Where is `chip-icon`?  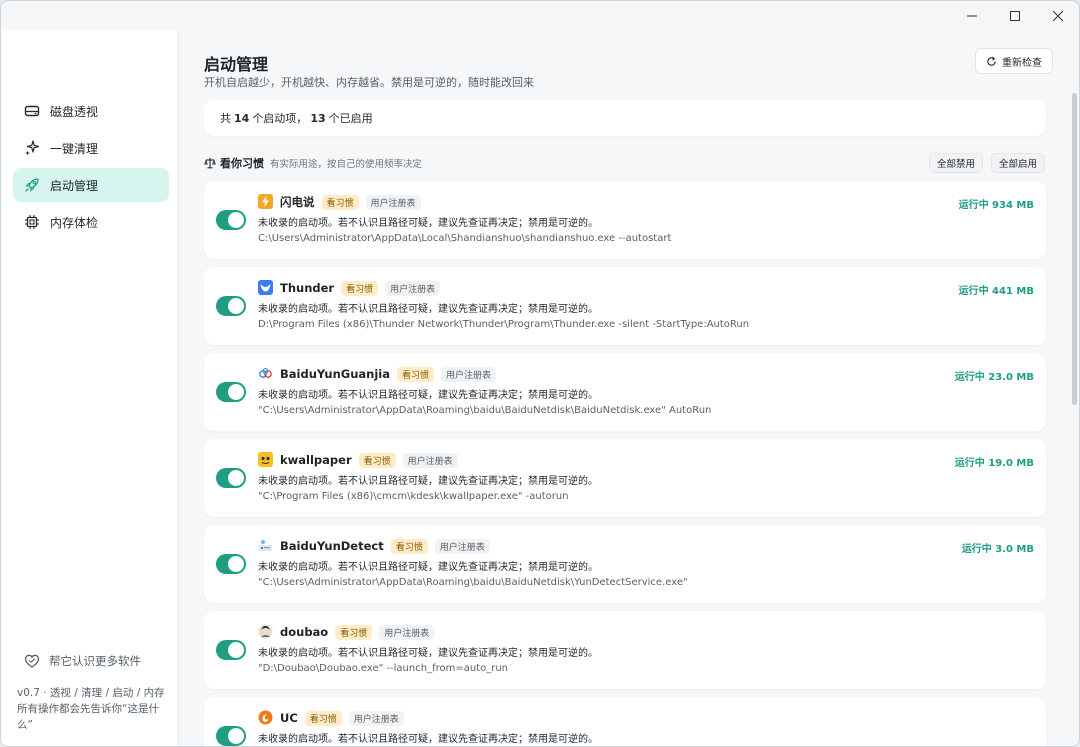
chip-icon is located at coordinates (32, 222).